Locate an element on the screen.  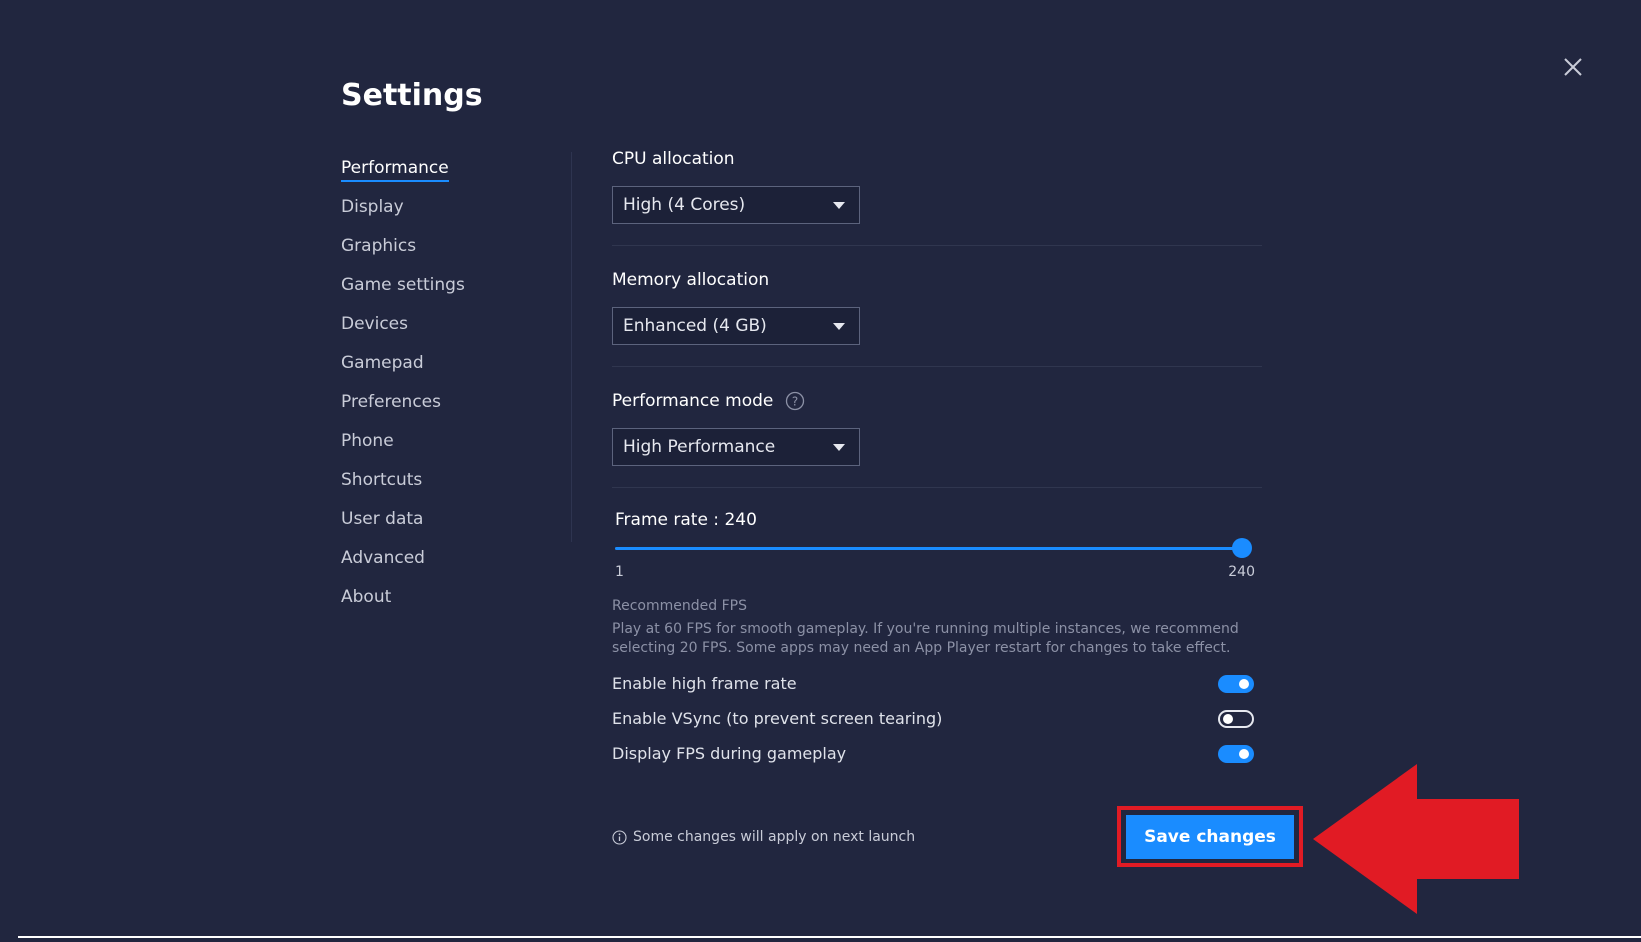
sidebar-item-graphics: Graphics is located at coordinates (451, 251).